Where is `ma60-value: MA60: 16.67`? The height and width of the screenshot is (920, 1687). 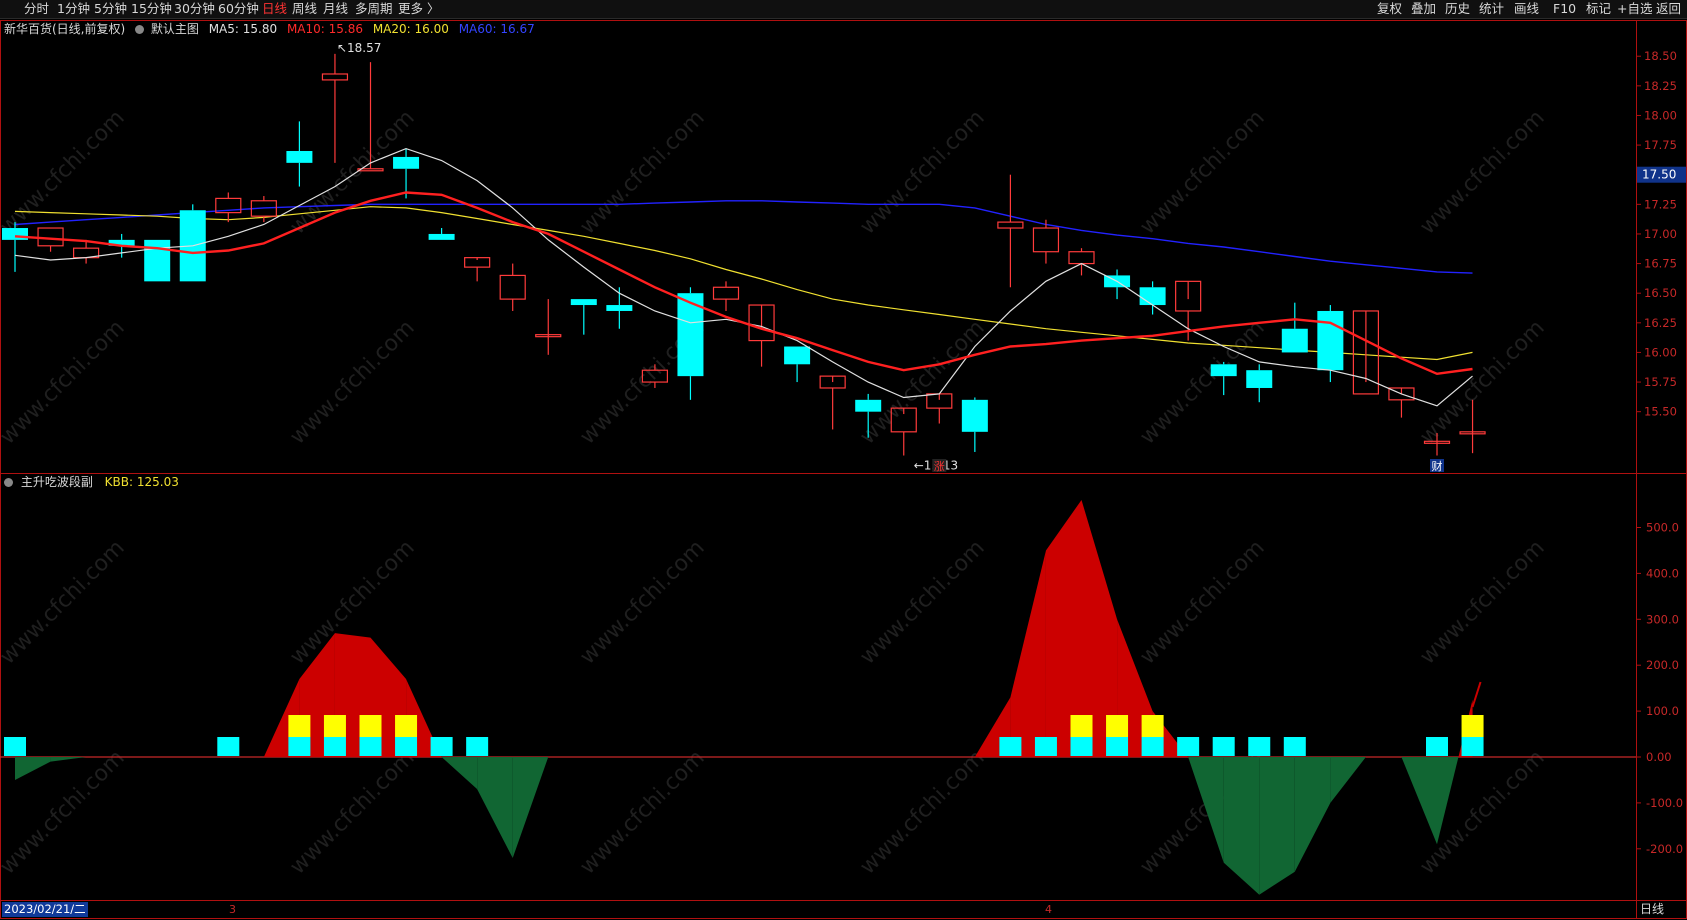
ma60-value: MA60: 16.67 is located at coordinates (496, 29).